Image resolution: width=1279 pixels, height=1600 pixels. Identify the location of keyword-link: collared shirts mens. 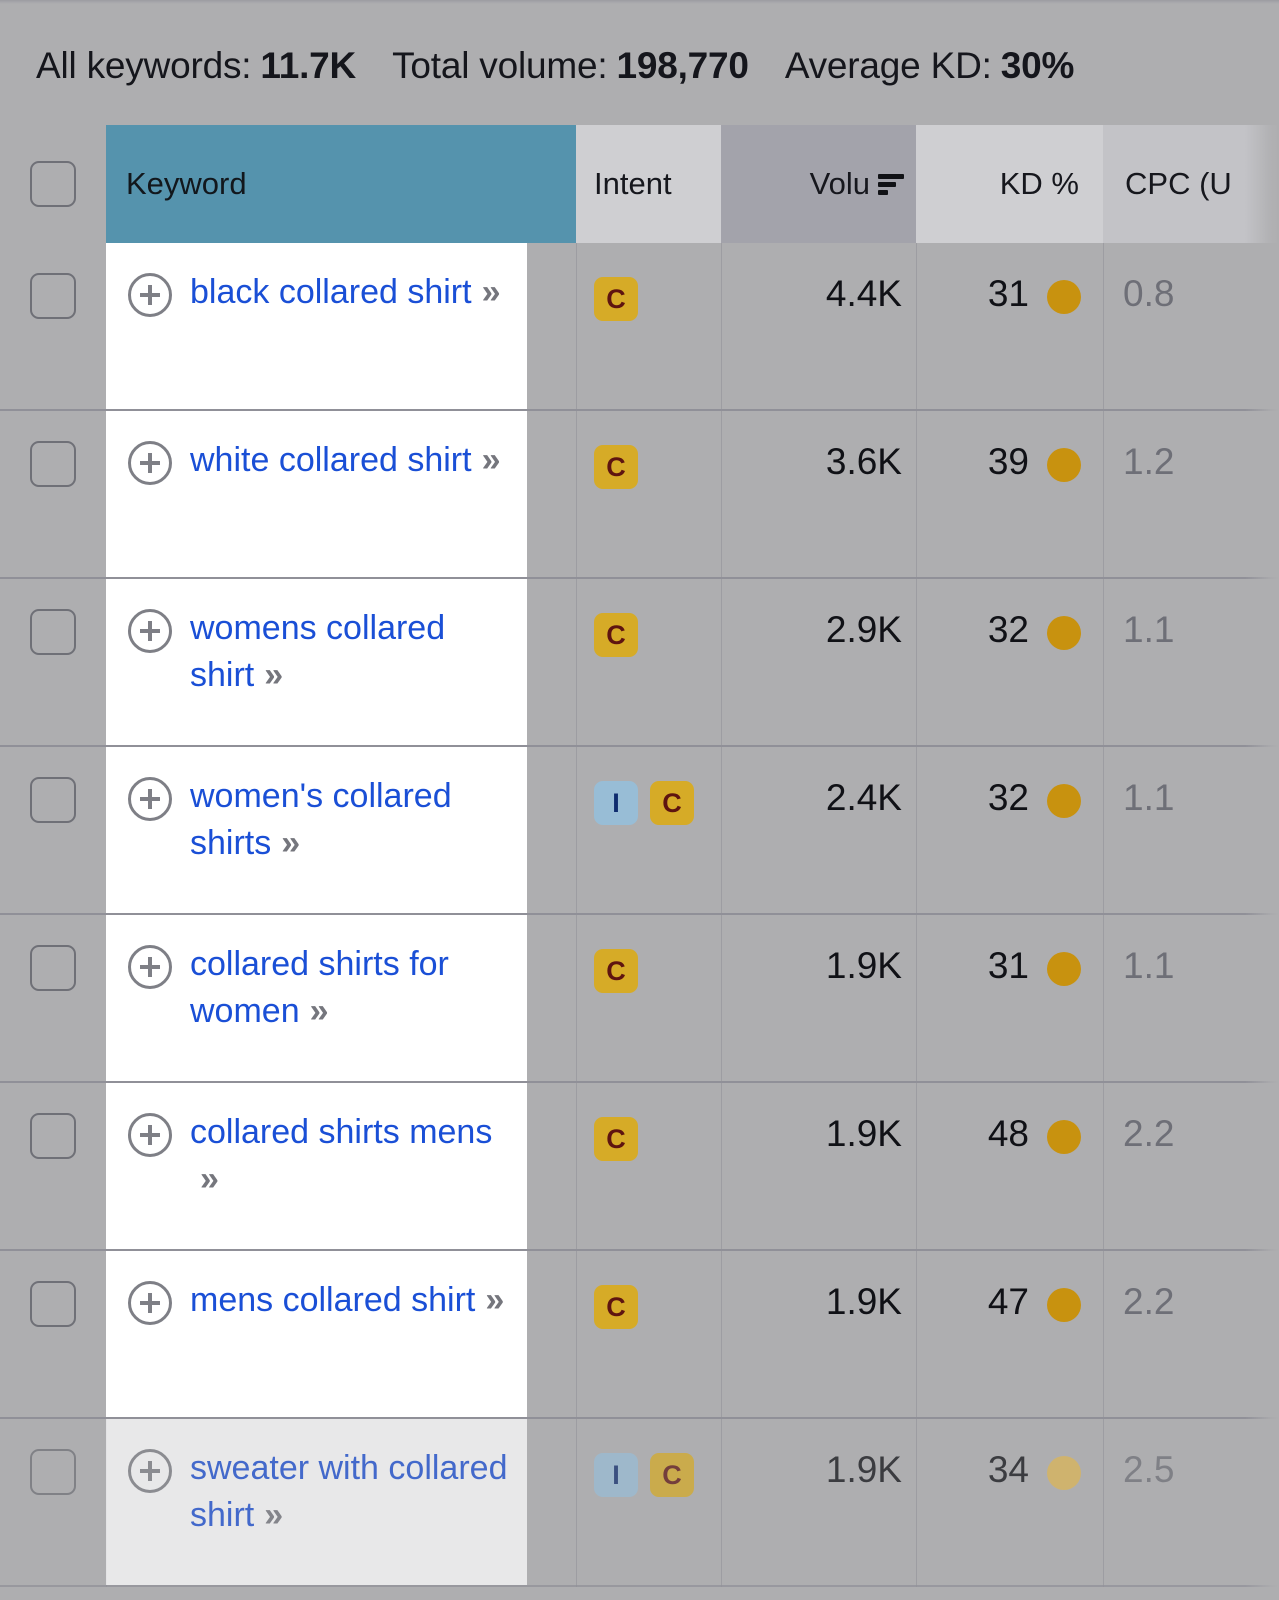
(341, 1132).